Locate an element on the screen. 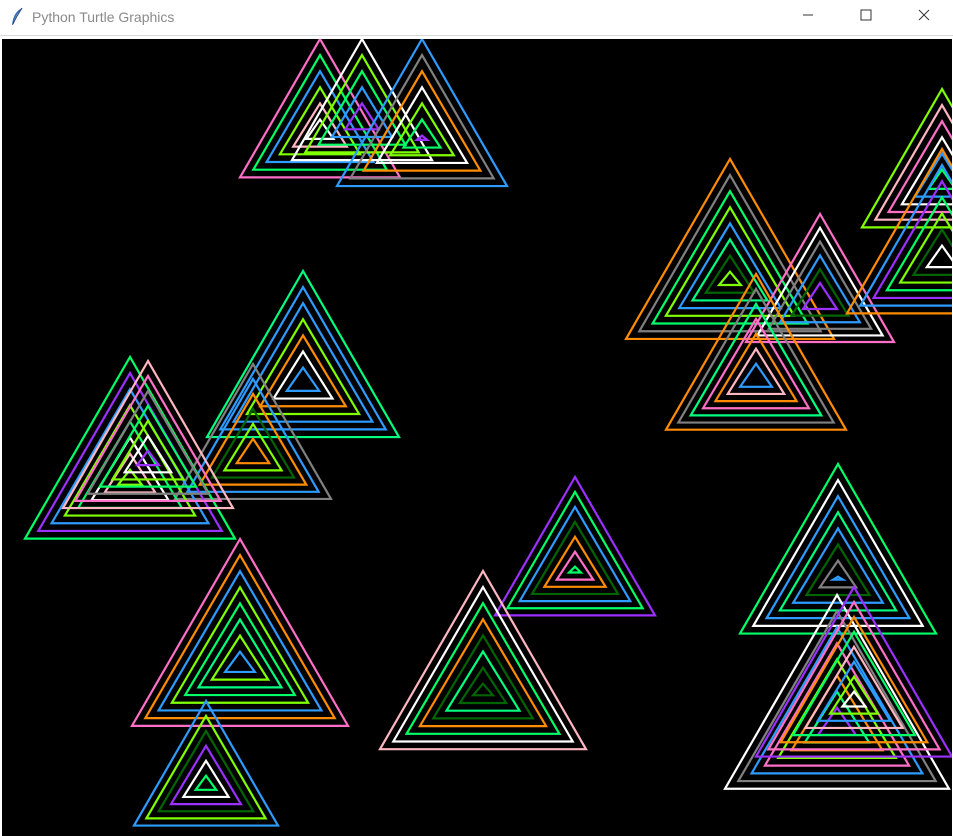 This screenshot has width=953, height=836. close-icon is located at coordinates (924, 15).